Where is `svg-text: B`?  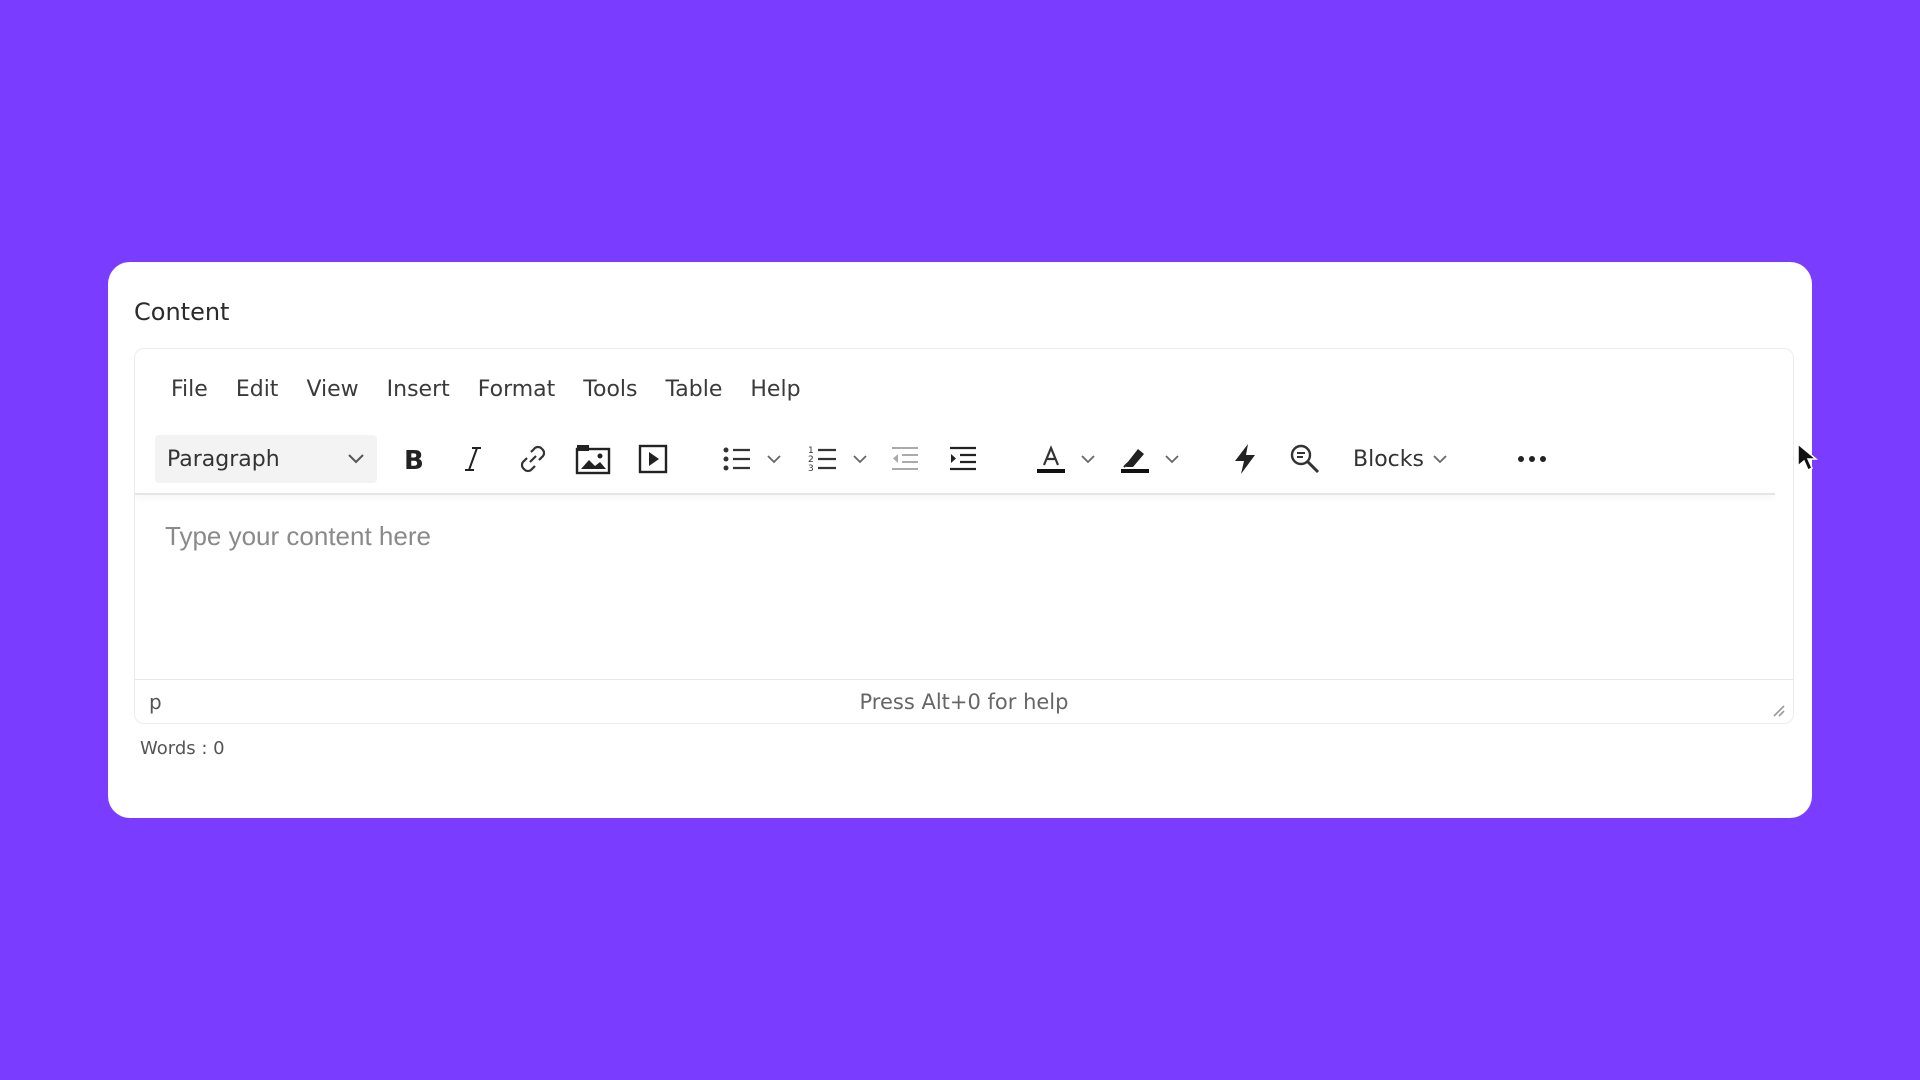 svg-text: B is located at coordinates (414, 459).